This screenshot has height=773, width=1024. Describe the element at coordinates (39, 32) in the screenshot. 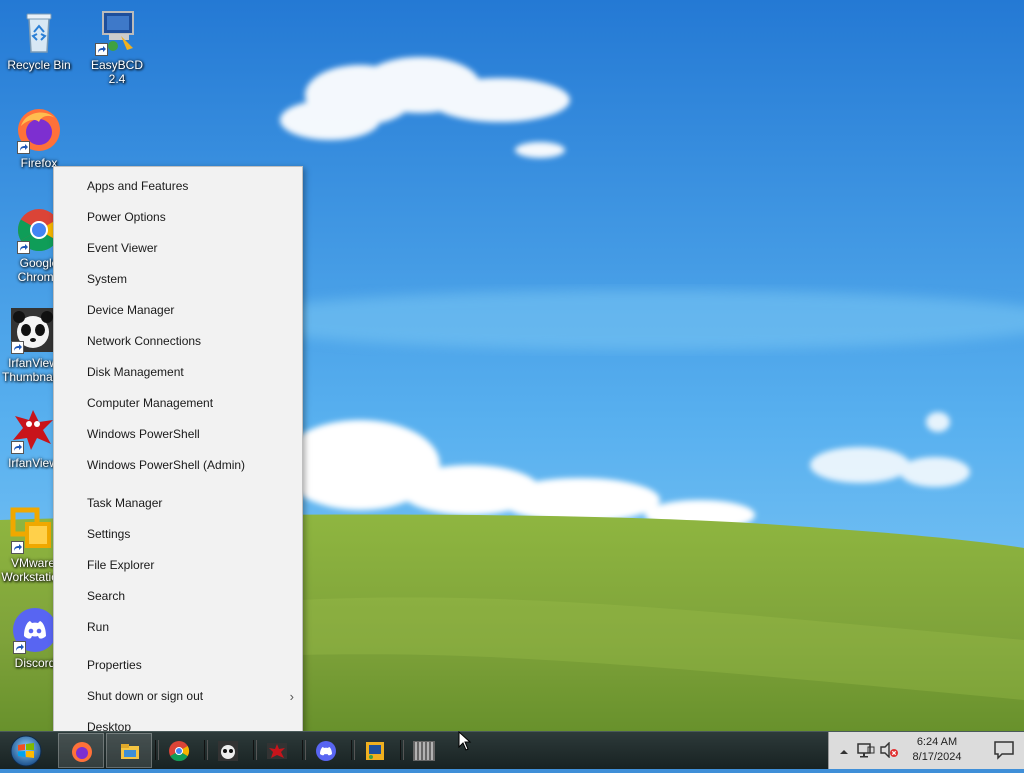

I see `recycle-bin-icon` at that location.